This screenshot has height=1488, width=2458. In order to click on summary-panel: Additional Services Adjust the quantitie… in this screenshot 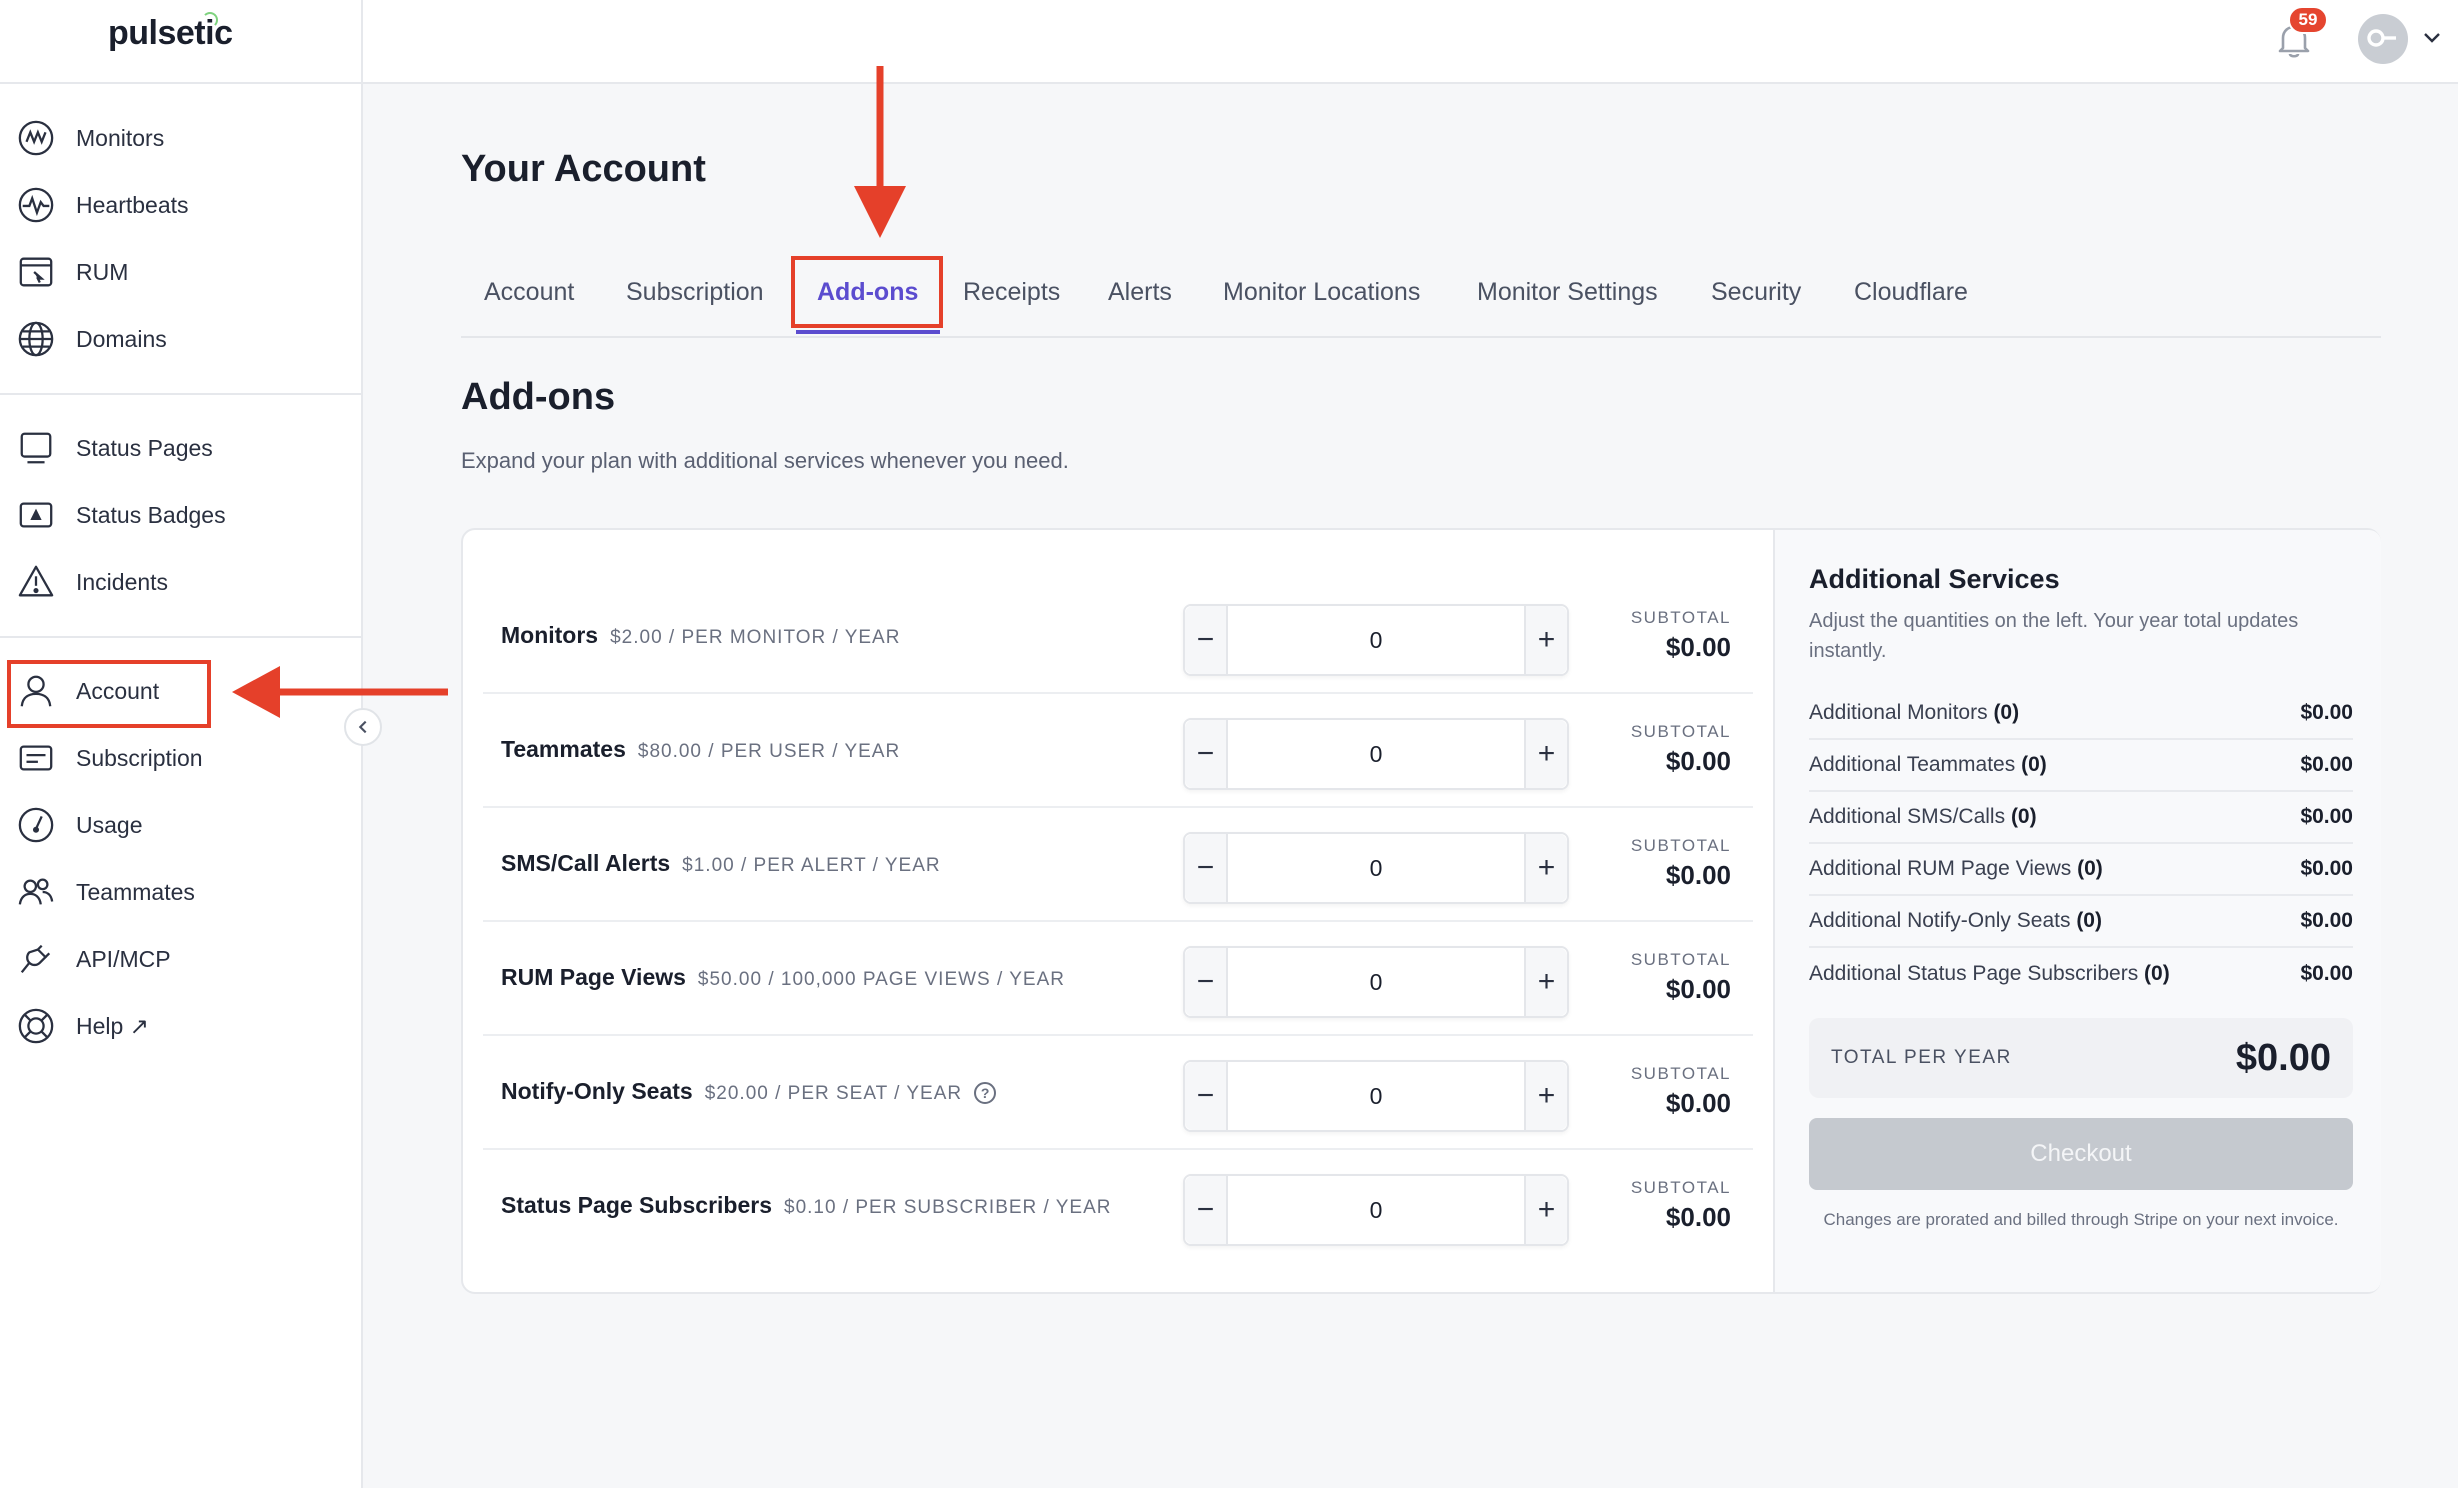, I will do `click(2077, 911)`.